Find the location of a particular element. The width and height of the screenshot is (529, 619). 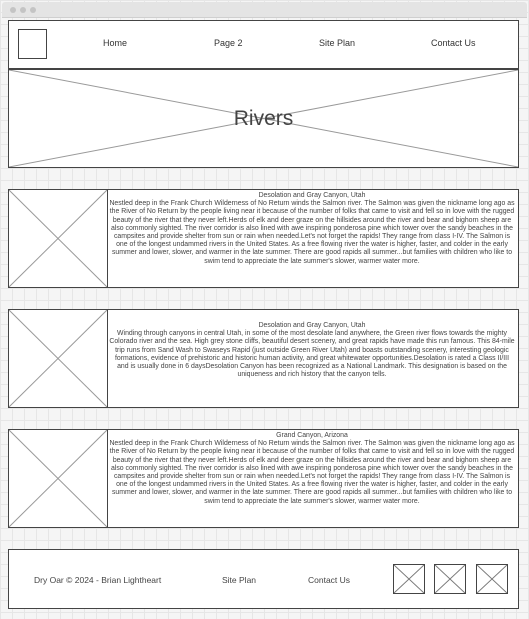

nav-link-page-2: Page 2 is located at coordinates (228, 43).